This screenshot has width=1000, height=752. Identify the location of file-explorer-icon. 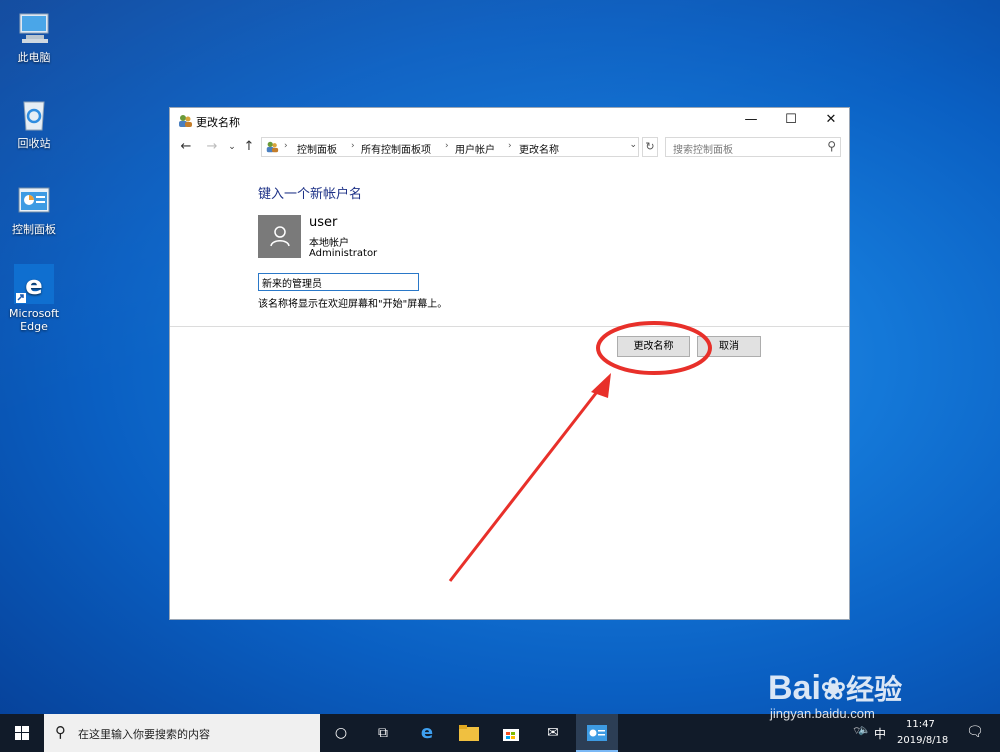
(469, 733).